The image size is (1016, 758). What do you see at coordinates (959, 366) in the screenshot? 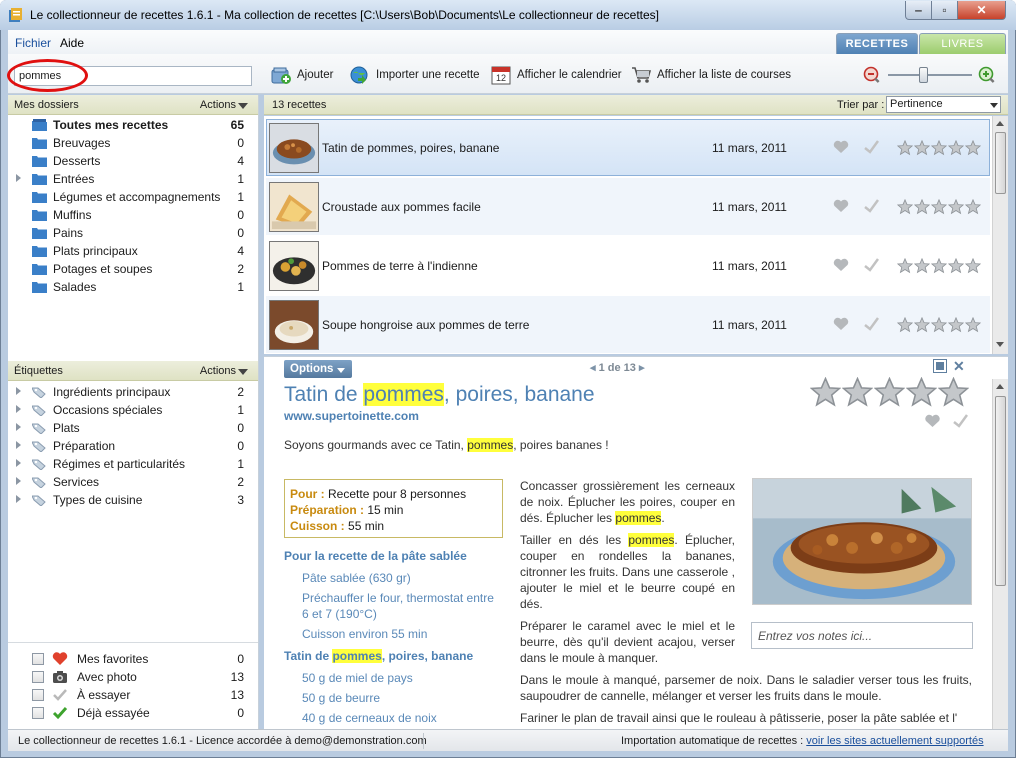
I see `close-detail-icon: ✕` at bounding box center [959, 366].